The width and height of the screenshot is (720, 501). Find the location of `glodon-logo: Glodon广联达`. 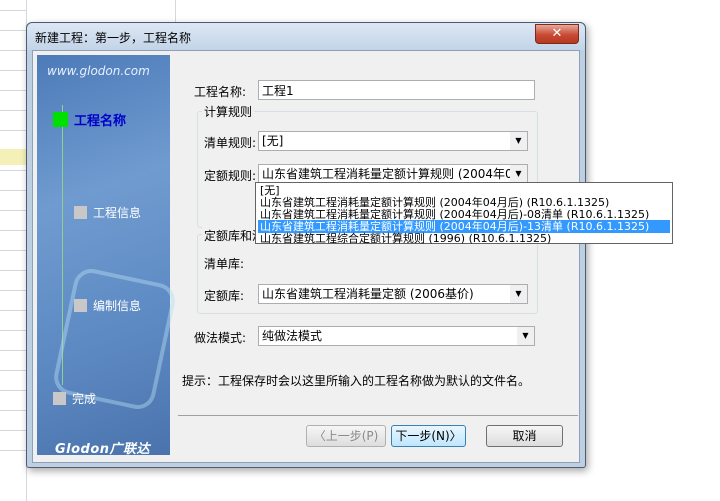

glodon-logo: Glodon广联达 is located at coordinates (103, 449).